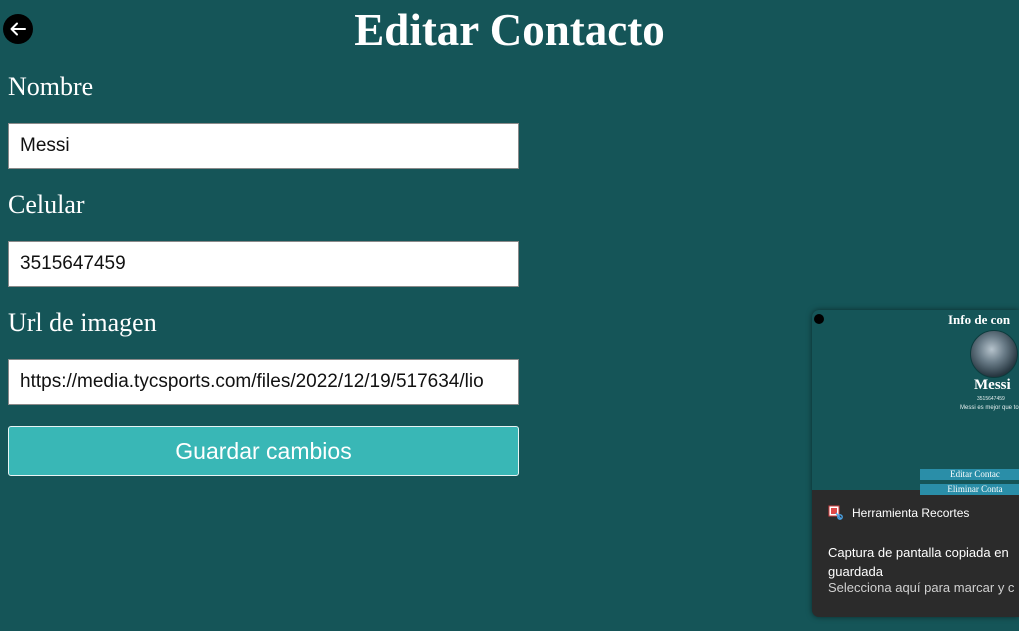  What do you see at coordinates (819, 319) in the screenshot?
I see `preview-back-icon` at bounding box center [819, 319].